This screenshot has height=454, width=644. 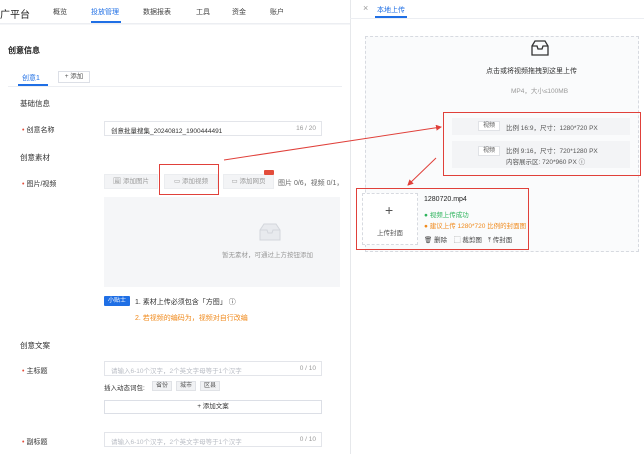 What do you see at coordinates (332, 142) in the screenshot?
I see `arrow-to-specs` at bounding box center [332, 142].